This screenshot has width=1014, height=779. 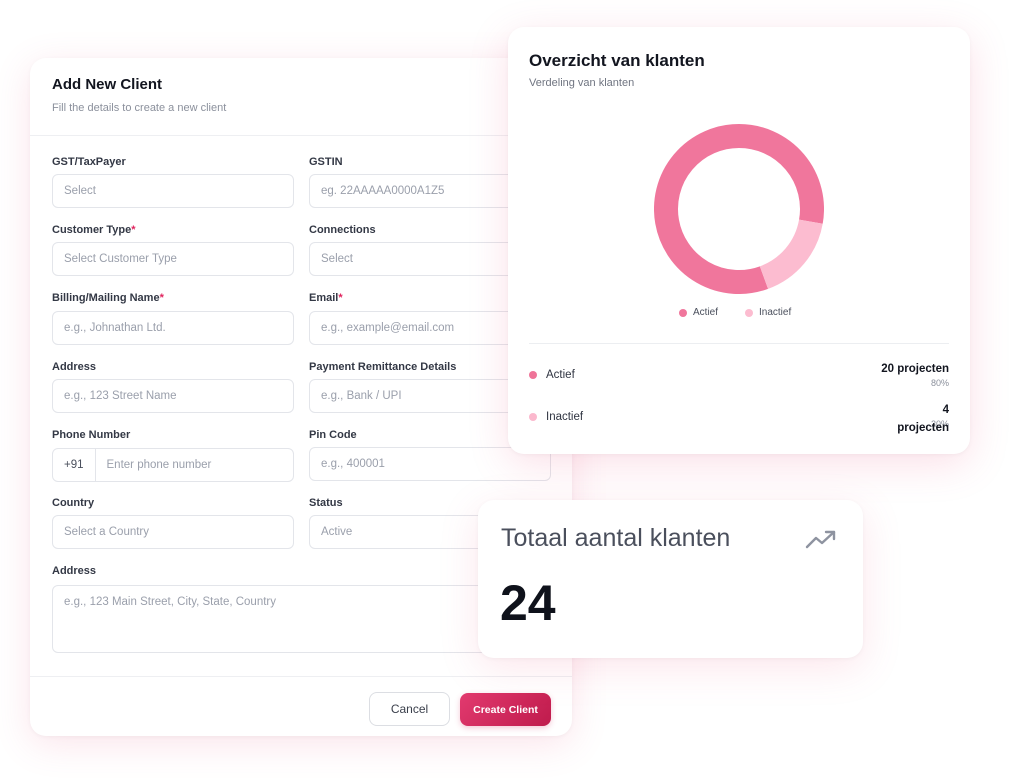 I want to click on address-label: Address, so click(x=74, y=367).